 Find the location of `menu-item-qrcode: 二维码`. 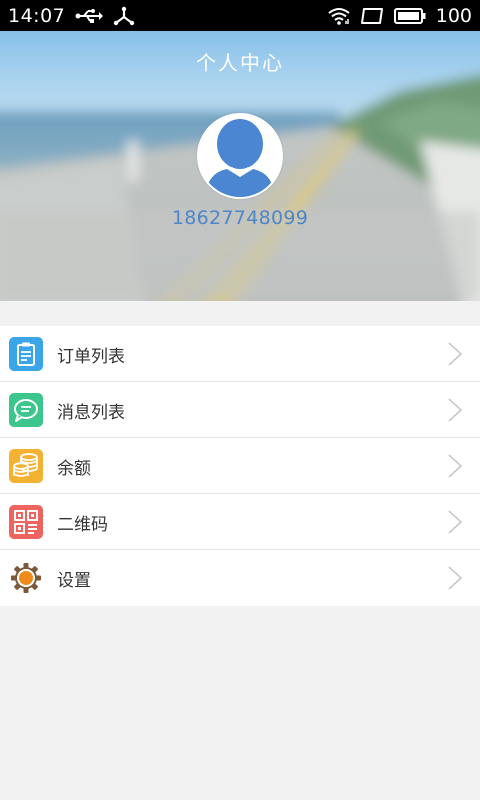

menu-item-qrcode: 二维码 is located at coordinates (240, 522).